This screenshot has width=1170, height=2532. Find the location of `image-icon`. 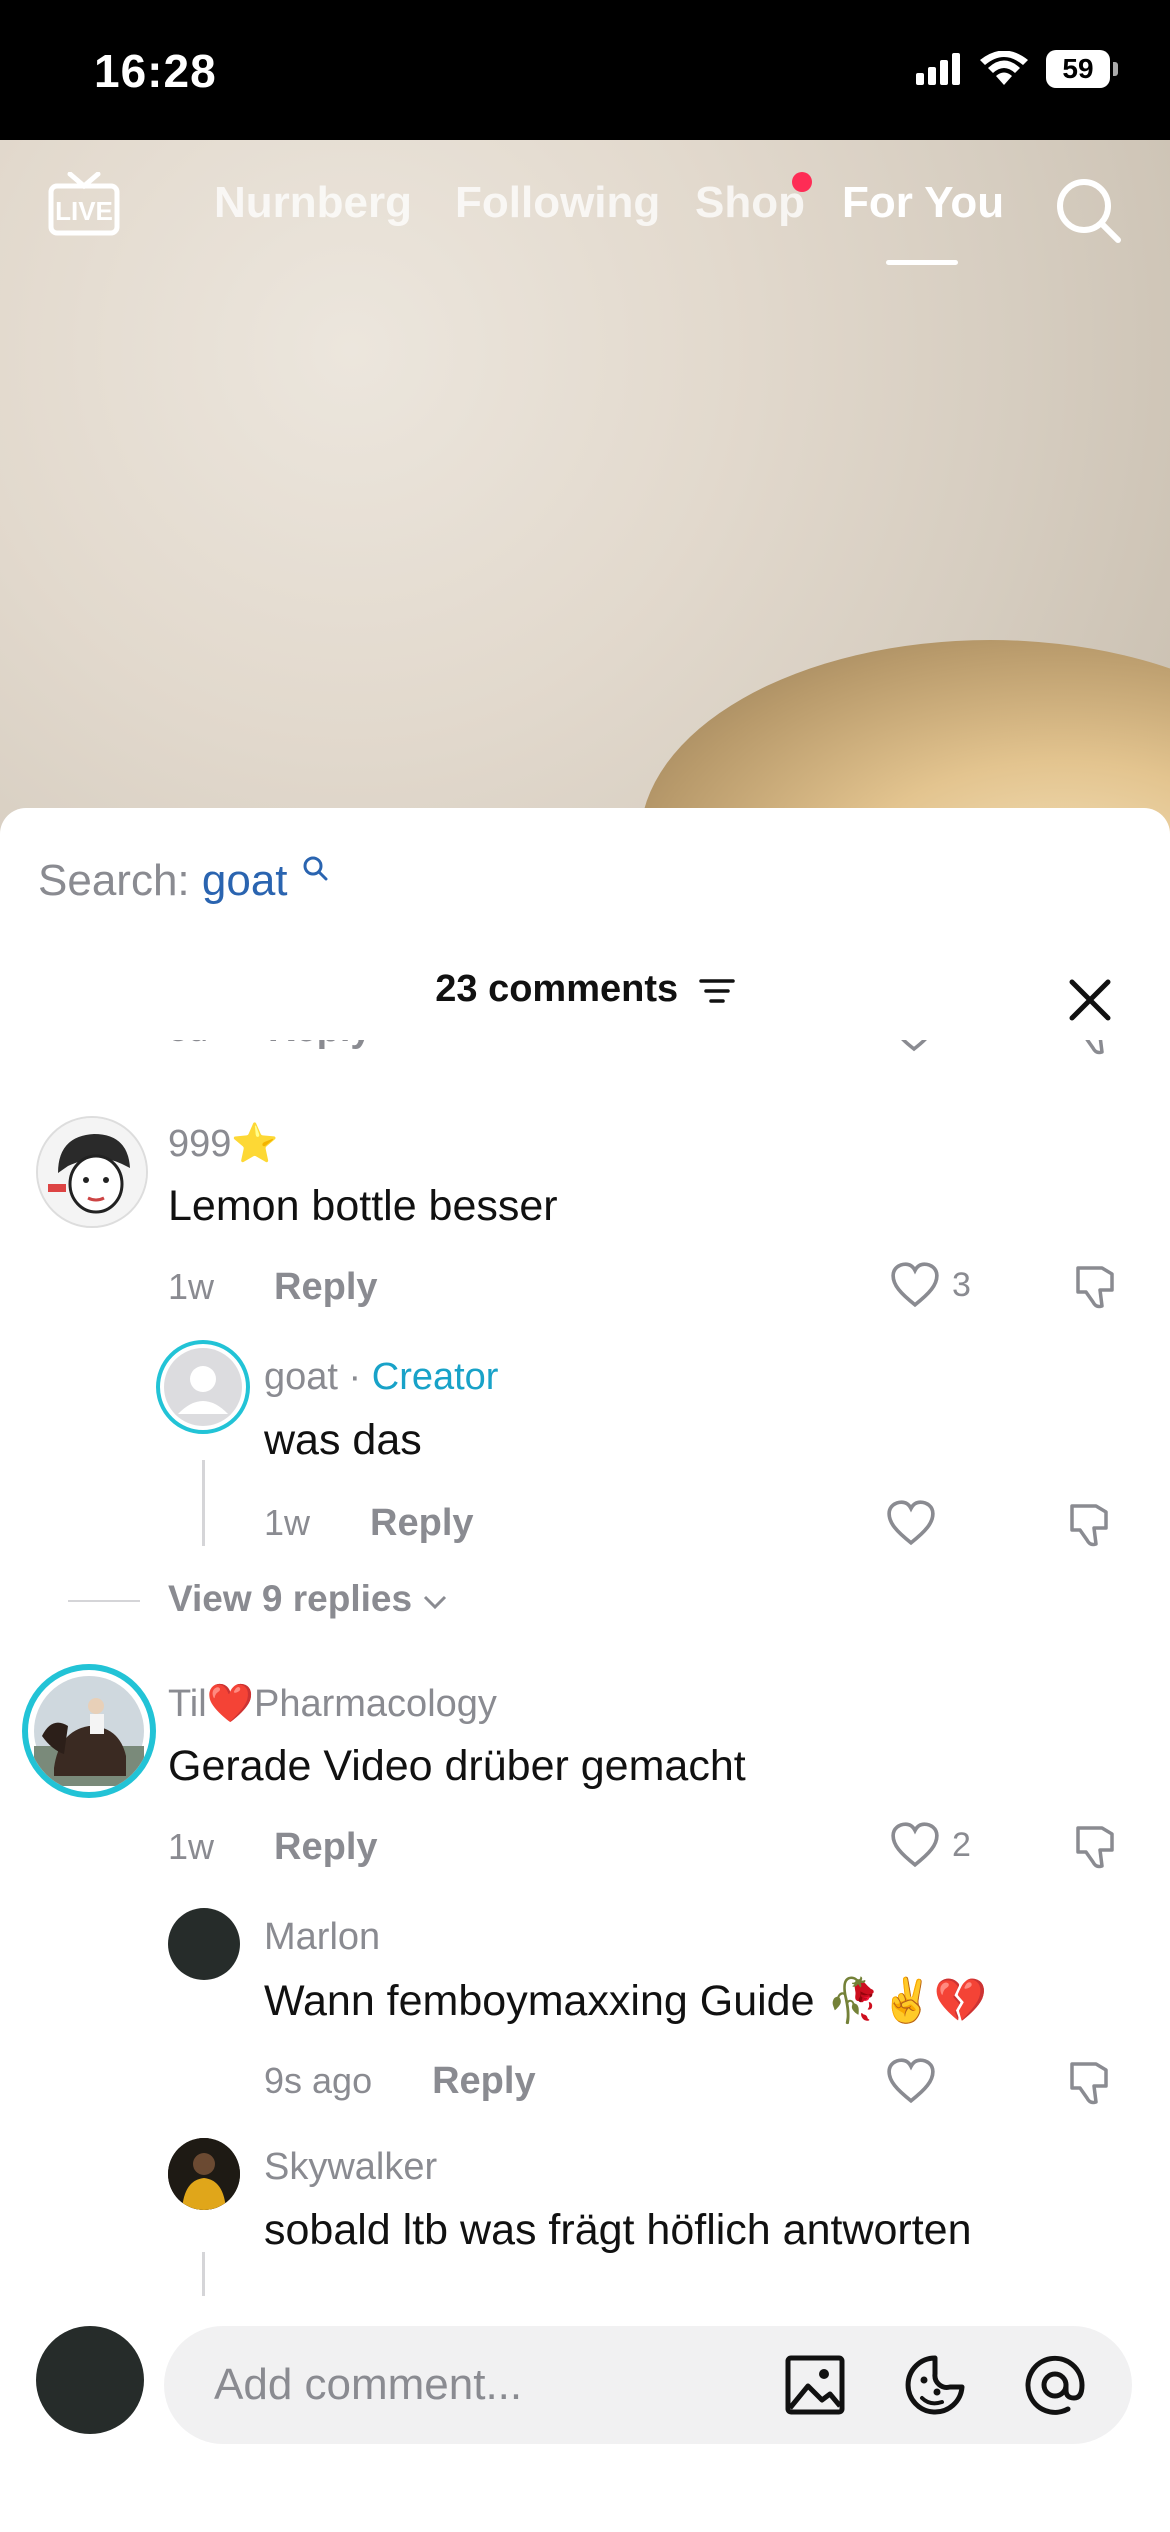

image-icon is located at coordinates (815, 2385).